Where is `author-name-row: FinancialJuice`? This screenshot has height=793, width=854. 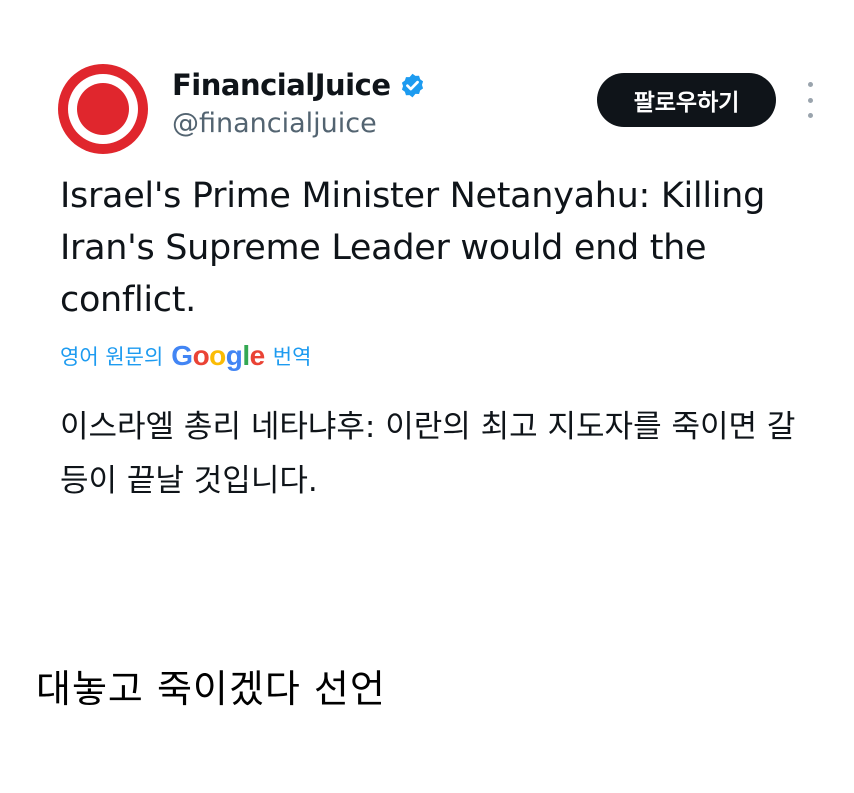
author-name-row: FinancialJuice is located at coordinates (299, 85).